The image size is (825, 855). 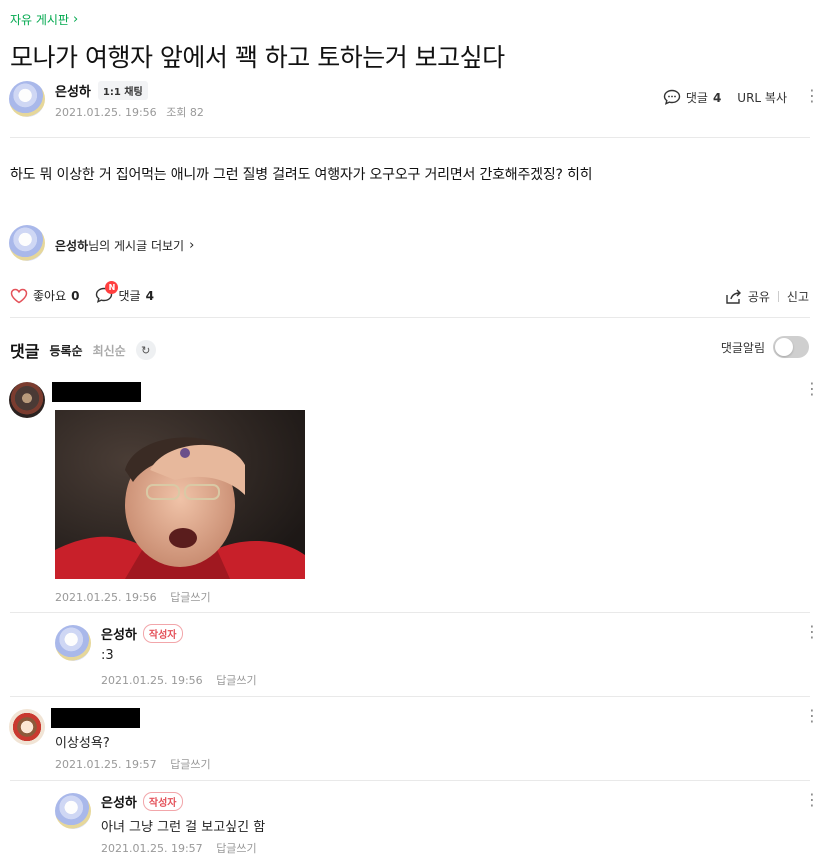 I want to click on comment-text: 아녀 그냥 그런 걸 보고싶긴 함, so click(x=183, y=827).